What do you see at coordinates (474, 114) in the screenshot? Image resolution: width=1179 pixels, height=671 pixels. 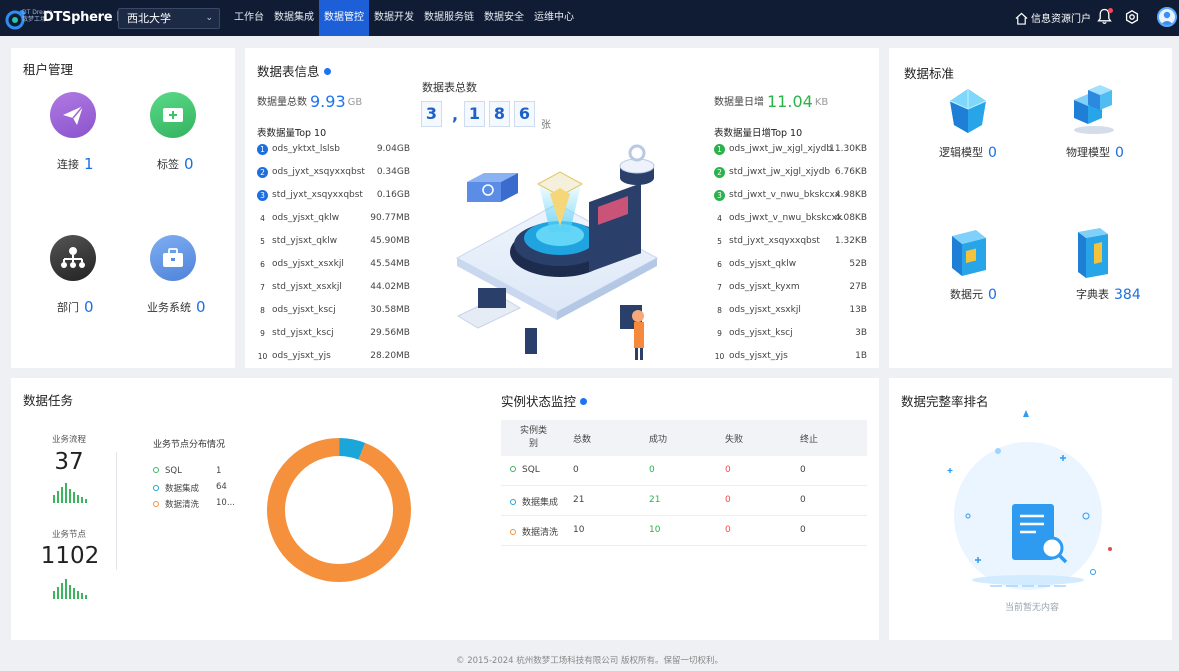 I see `counter-digit: 1` at bounding box center [474, 114].